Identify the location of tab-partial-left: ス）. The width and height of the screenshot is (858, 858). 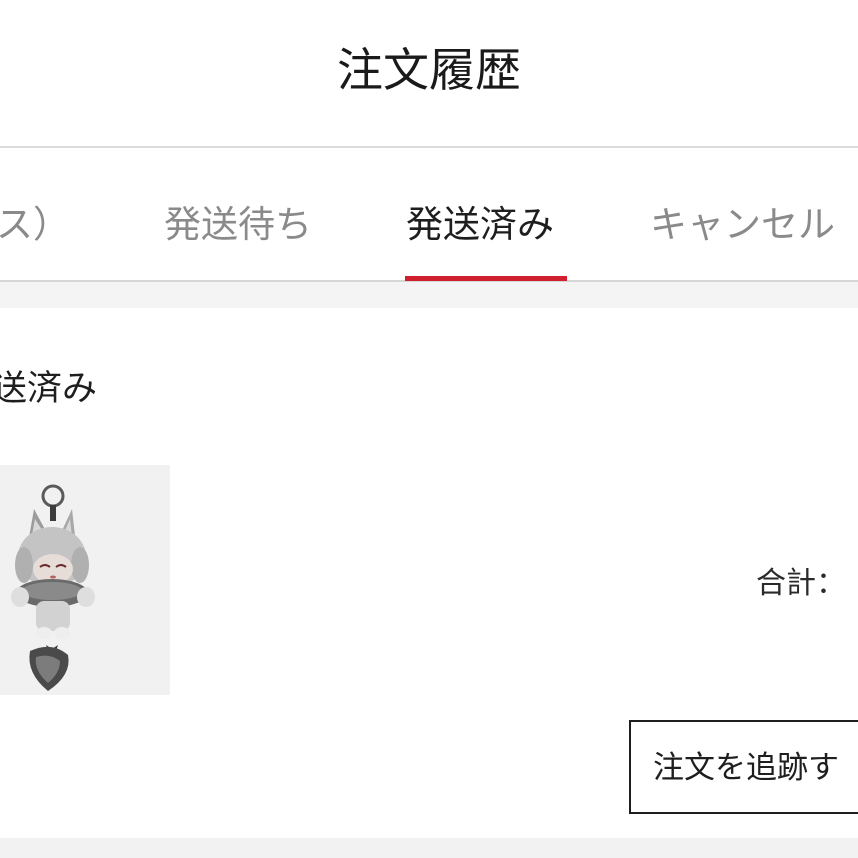
(35, 225).